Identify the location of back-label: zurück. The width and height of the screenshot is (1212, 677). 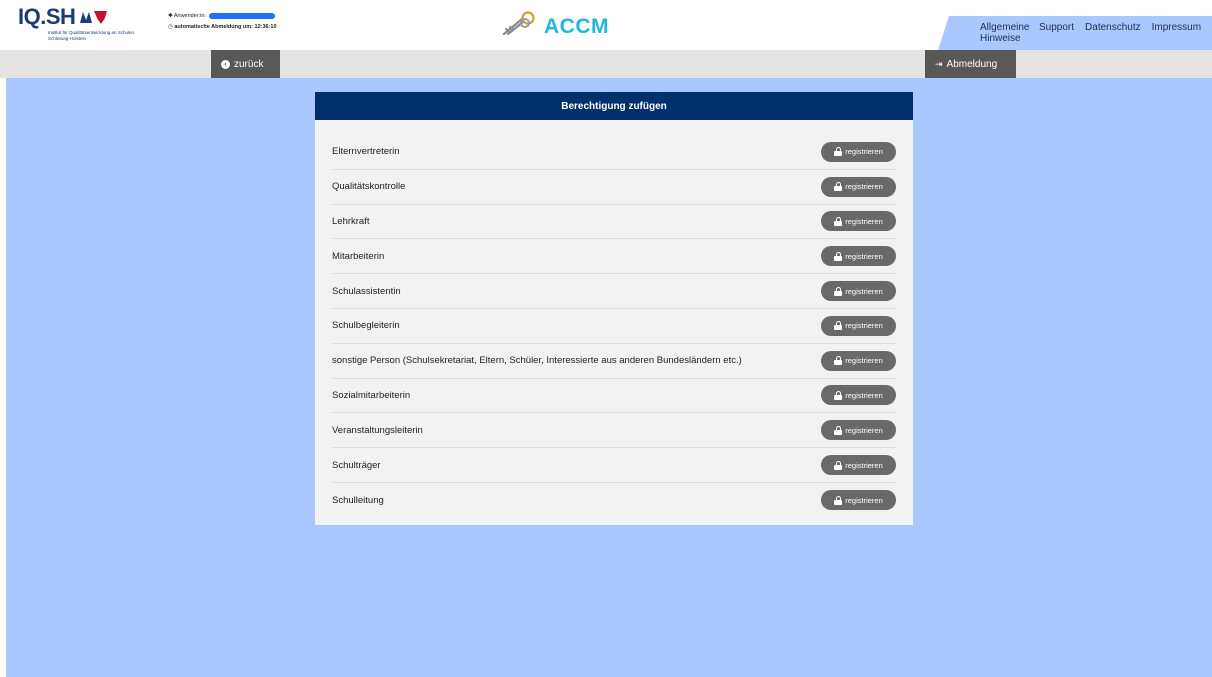
(249, 64).